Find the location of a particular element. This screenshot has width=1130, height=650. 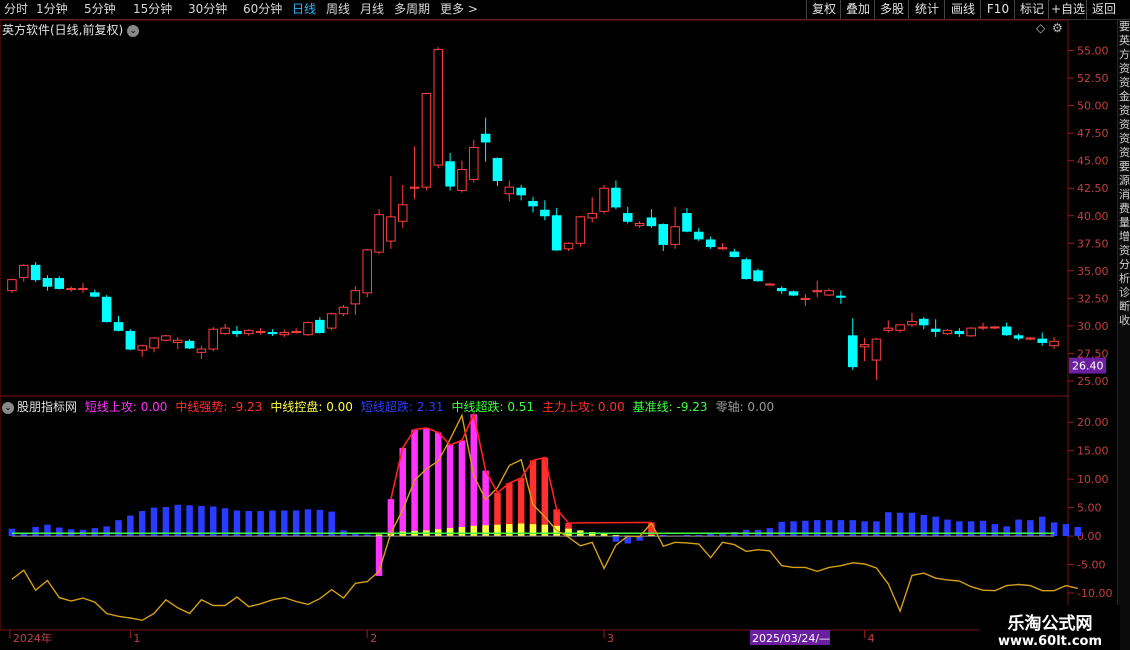

price-tick-label: 52.50 is located at coordinates (1093, 78).